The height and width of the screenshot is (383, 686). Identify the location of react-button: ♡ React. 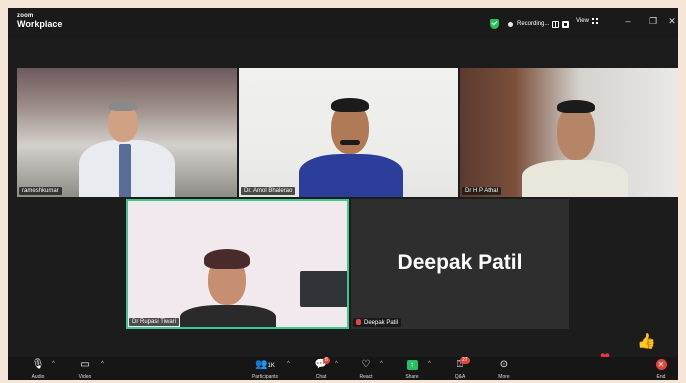
(366, 369).